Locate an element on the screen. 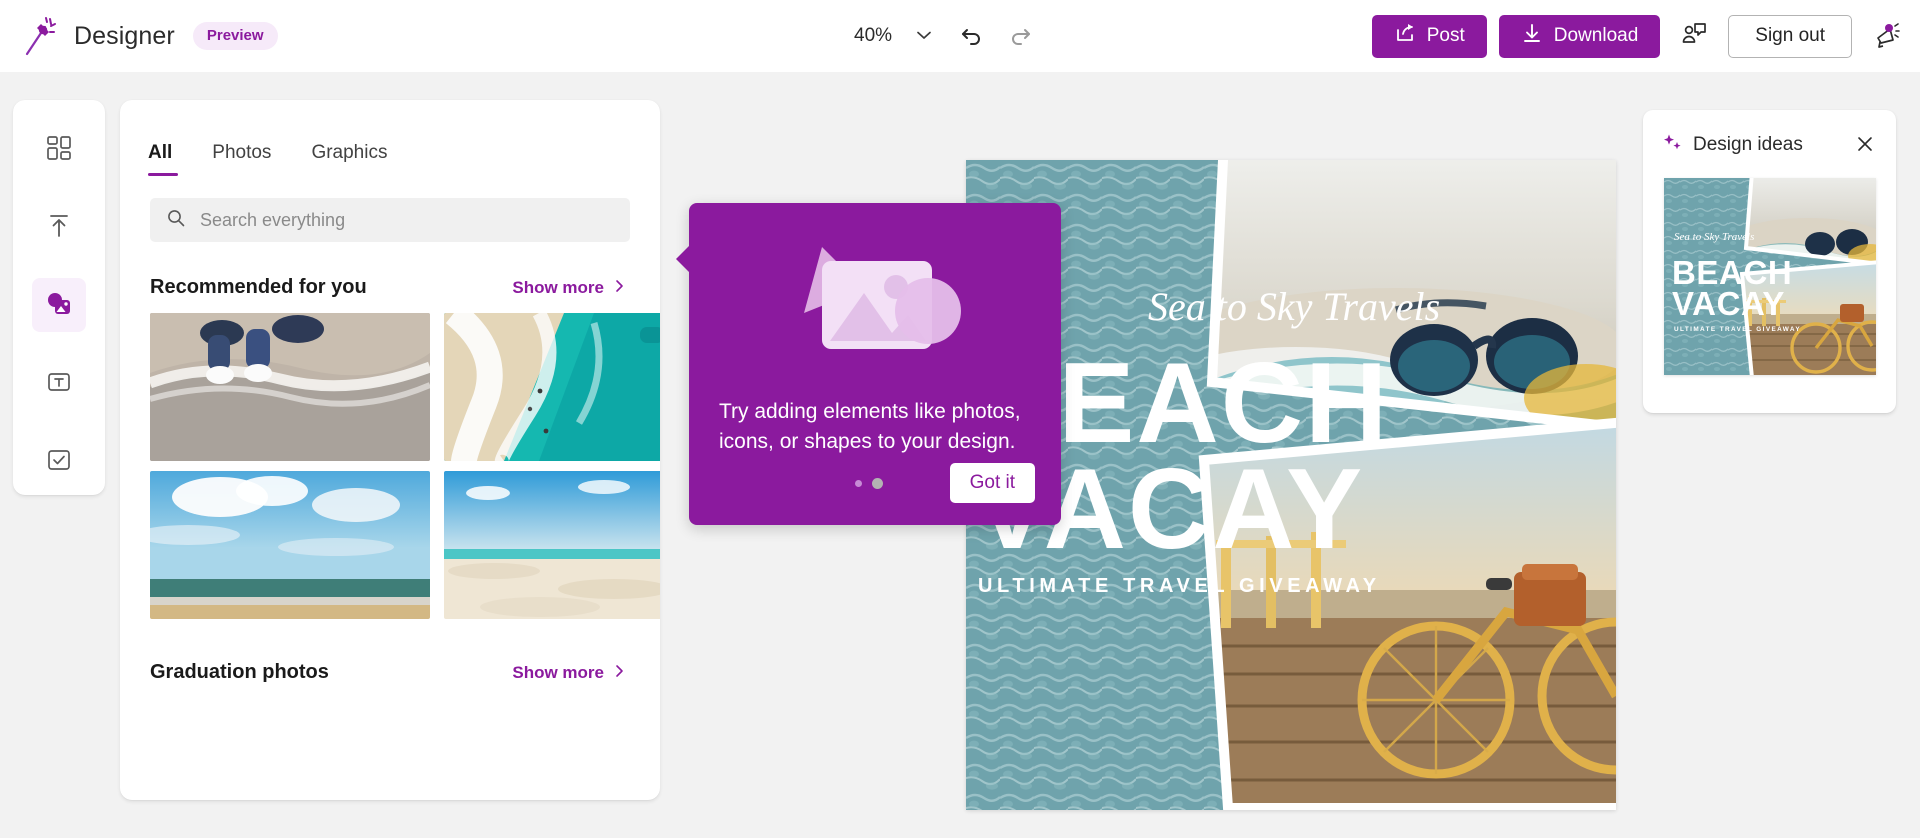 This screenshot has width=1920, height=838. download-button-label: Download is located at coordinates (1596, 35).